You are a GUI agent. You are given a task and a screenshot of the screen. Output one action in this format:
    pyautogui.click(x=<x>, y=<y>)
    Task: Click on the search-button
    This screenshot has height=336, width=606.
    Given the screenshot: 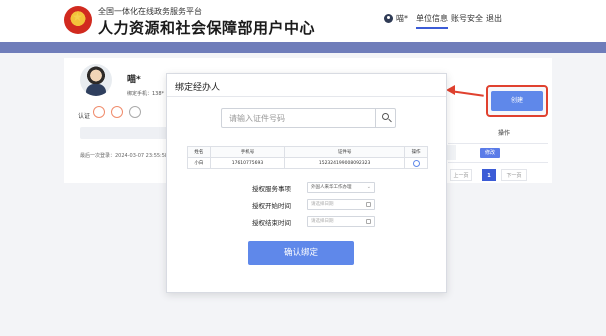 What is the action you would take?
    pyautogui.click(x=385, y=118)
    